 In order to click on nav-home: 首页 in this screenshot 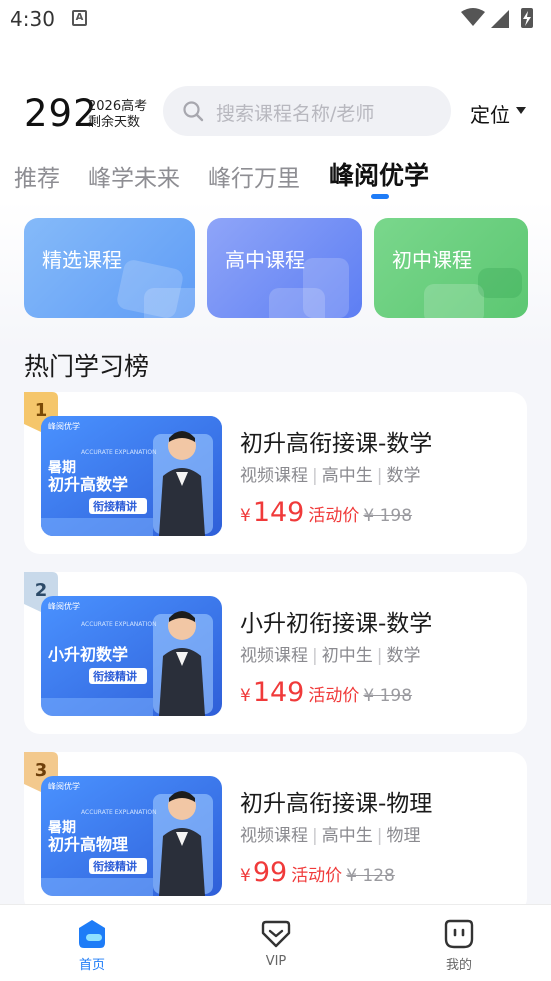, I will do `click(92, 947)`.